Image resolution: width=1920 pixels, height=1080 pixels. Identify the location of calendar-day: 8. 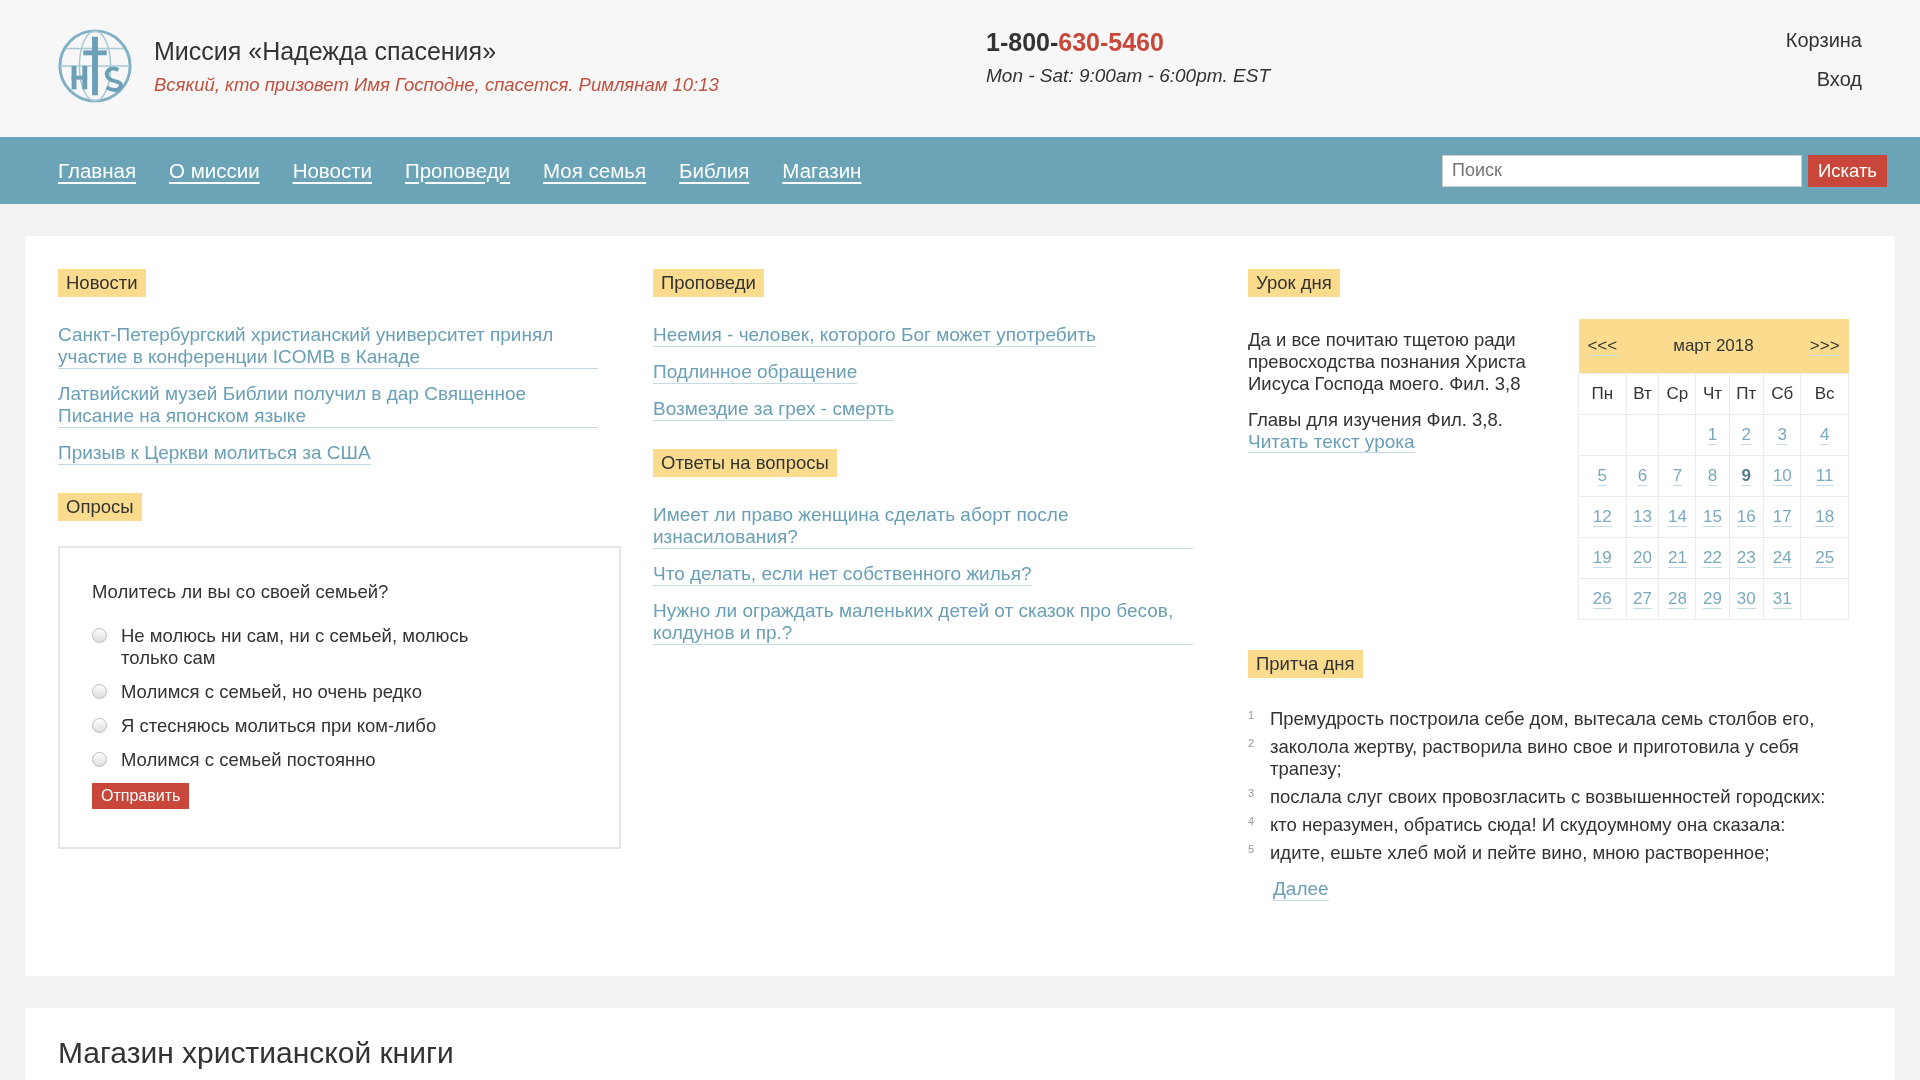
(1712, 476).